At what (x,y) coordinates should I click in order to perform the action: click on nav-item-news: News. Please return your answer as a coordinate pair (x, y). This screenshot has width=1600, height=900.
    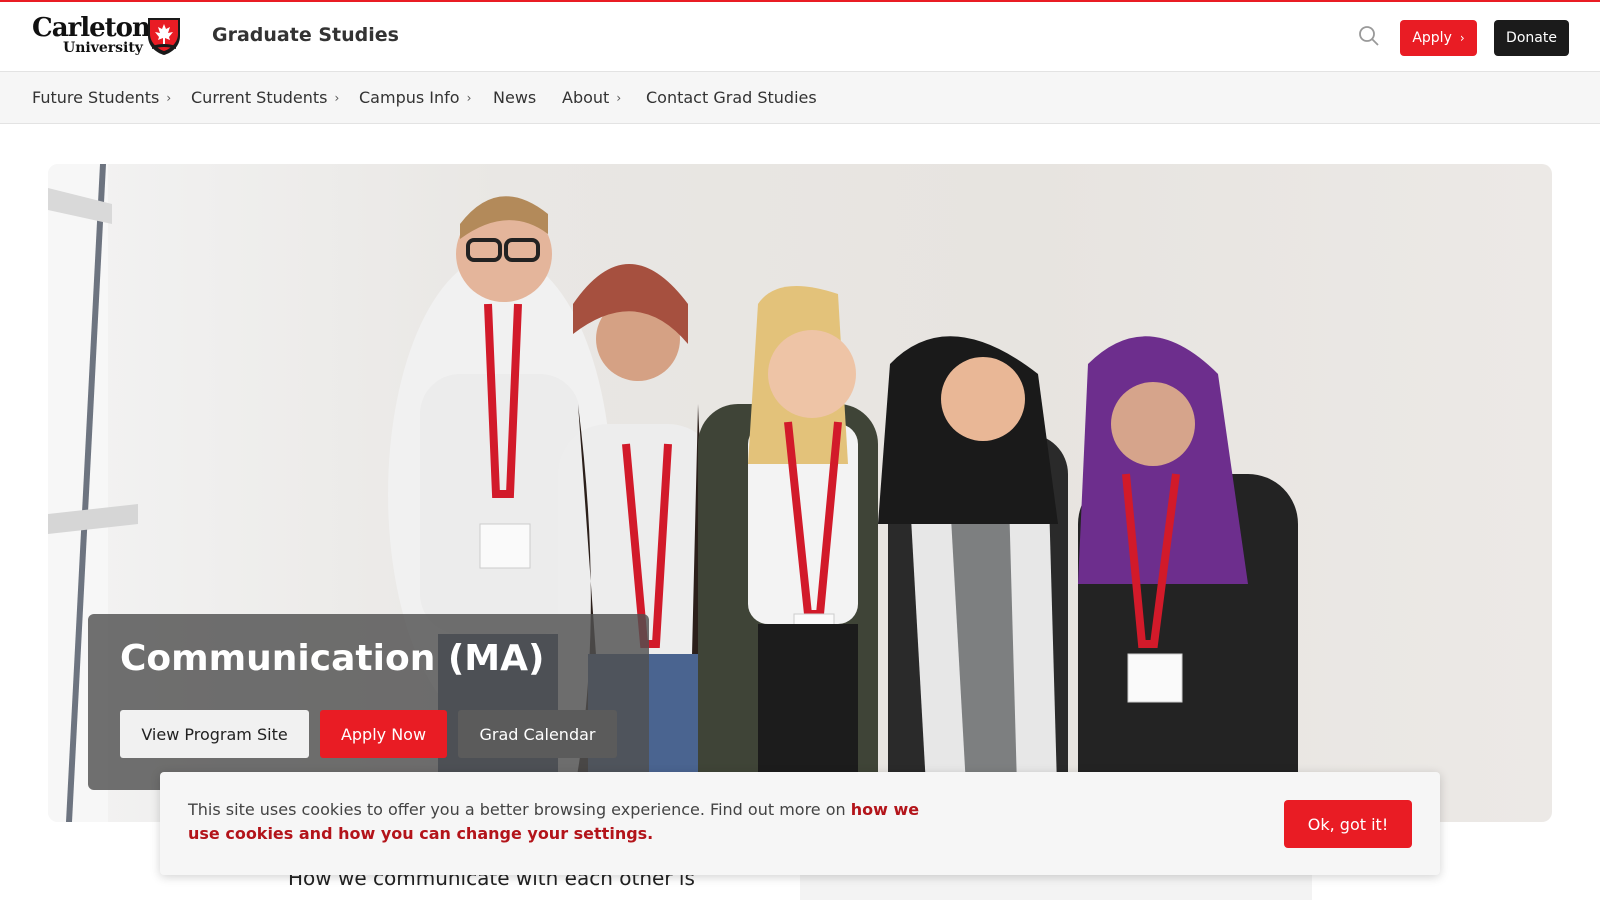
    Looking at the image, I should click on (514, 97).